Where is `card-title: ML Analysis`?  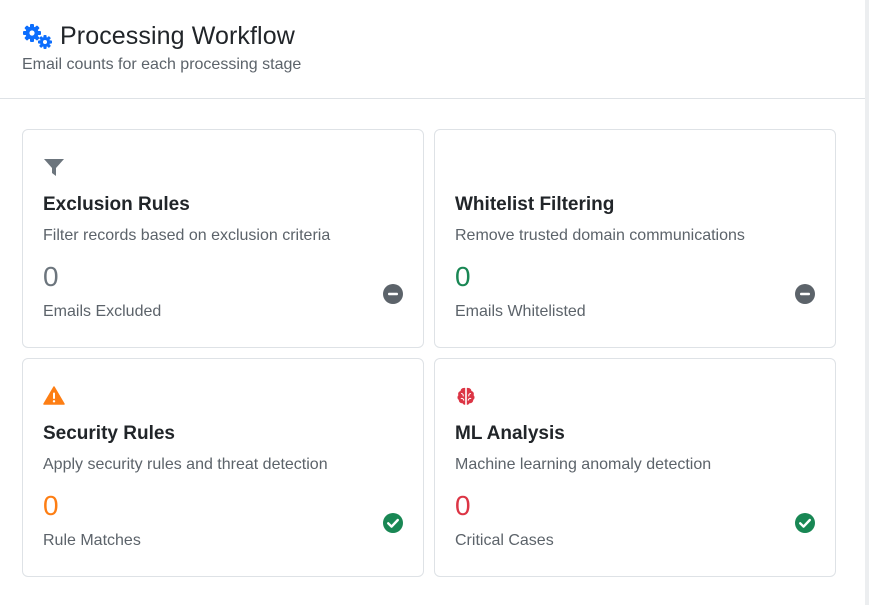
card-title: ML Analysis is located at coordinates (510, 433).